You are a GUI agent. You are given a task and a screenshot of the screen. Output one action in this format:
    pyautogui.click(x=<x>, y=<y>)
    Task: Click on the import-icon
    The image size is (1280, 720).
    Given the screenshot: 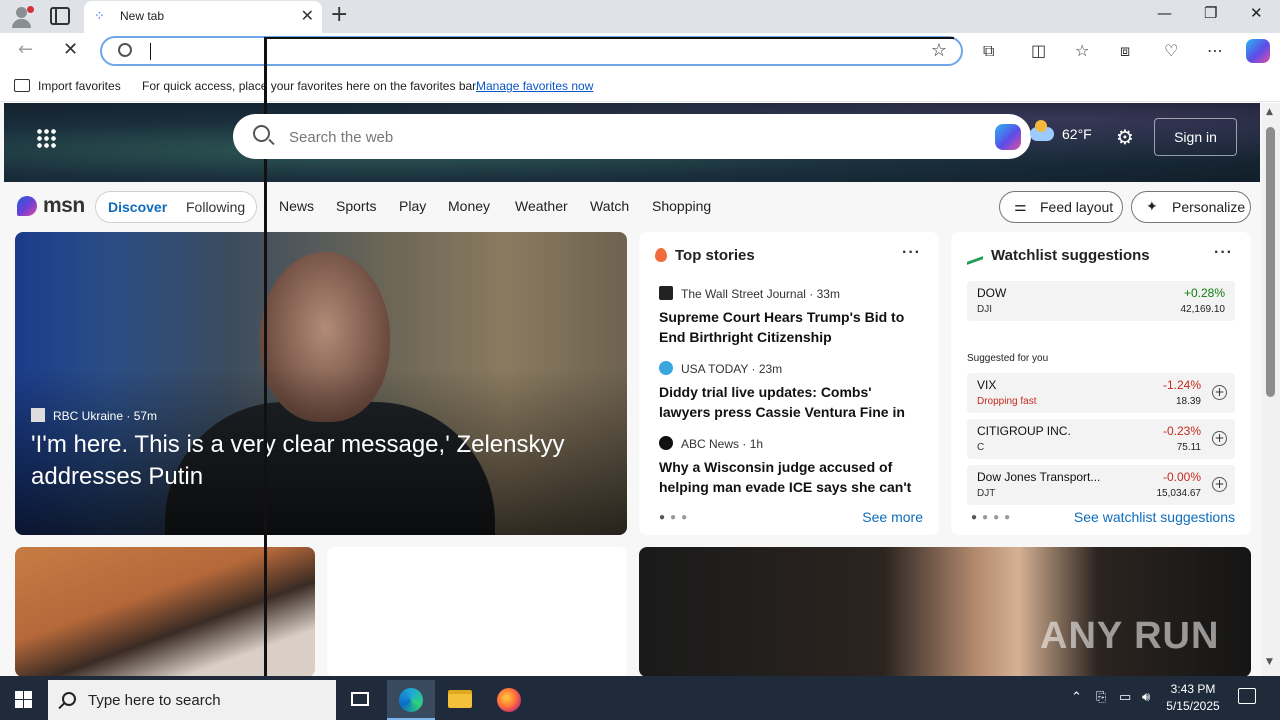 What is the action you would take?
    pyautogui.click(x=22, y=85)
    